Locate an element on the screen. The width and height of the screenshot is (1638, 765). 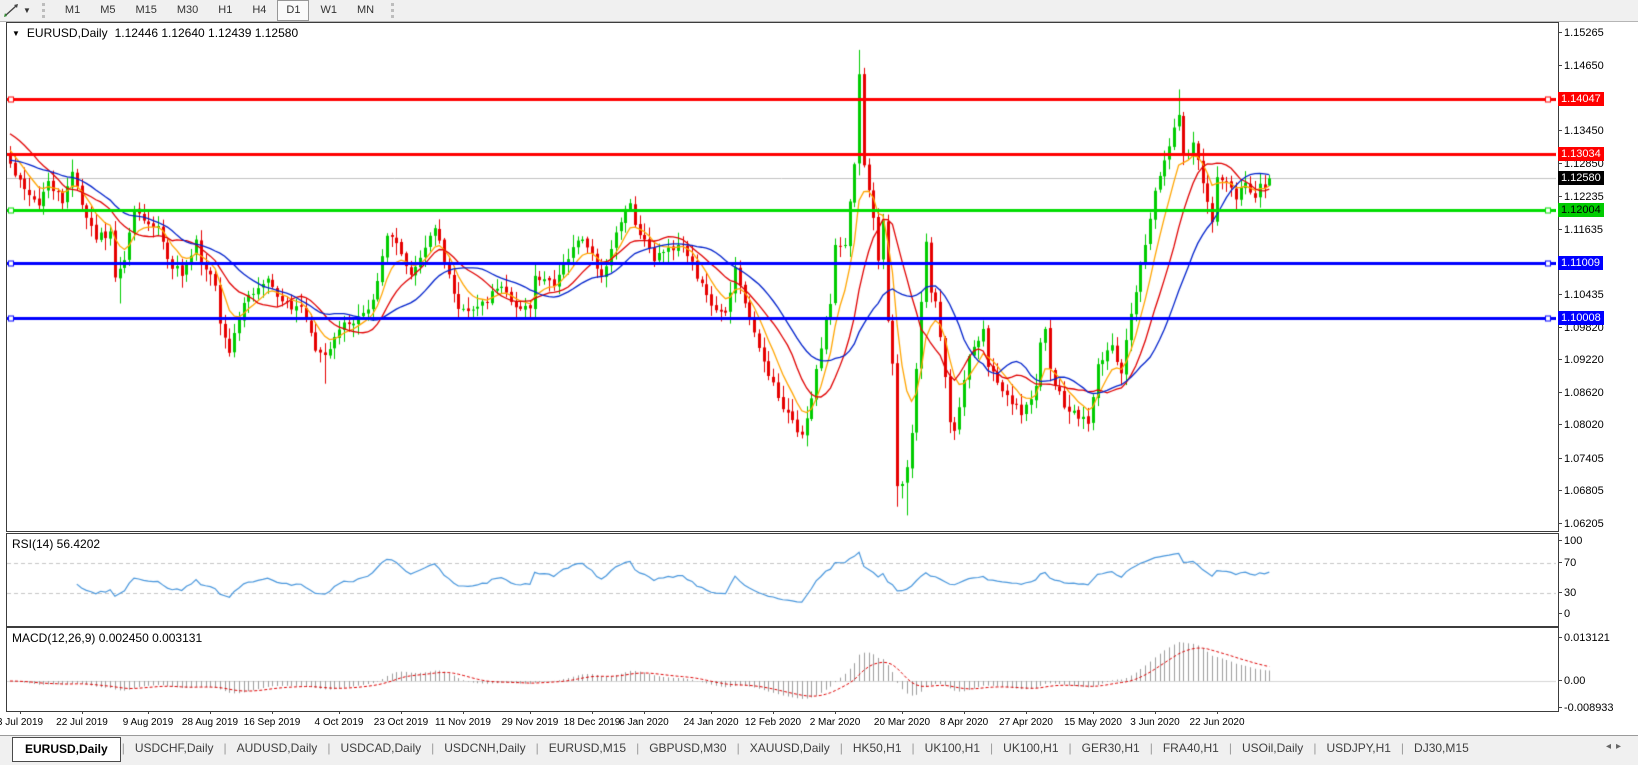
rsi-label: RSI(14) 56.4202 is located at coordinates (56, 544).